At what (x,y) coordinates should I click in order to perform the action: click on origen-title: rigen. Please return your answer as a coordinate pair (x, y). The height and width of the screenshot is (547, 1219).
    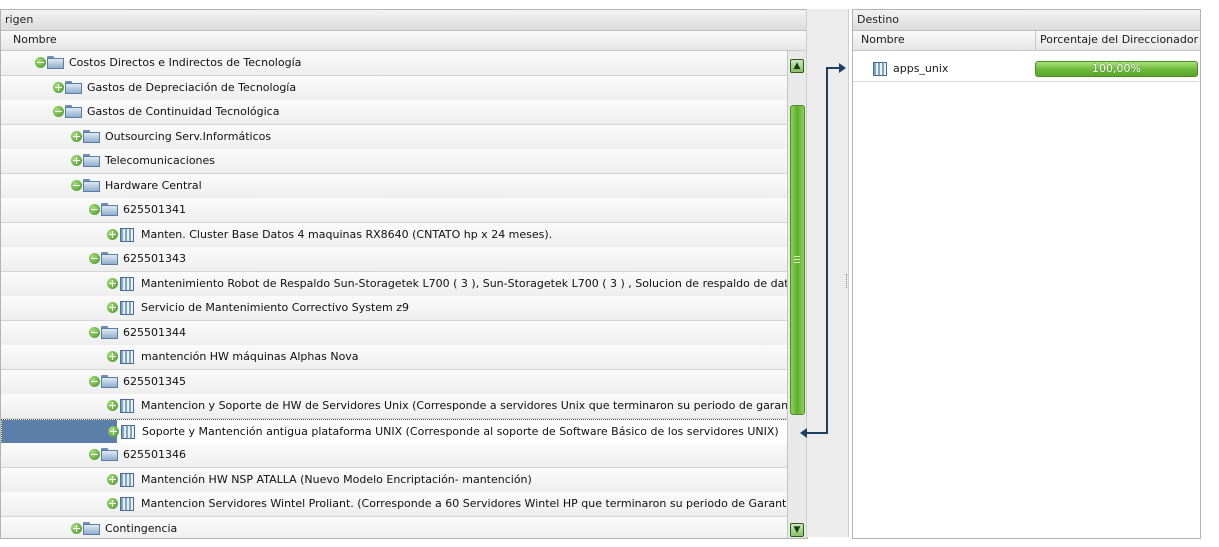
    Looking at the image, I should click on (404, 20).